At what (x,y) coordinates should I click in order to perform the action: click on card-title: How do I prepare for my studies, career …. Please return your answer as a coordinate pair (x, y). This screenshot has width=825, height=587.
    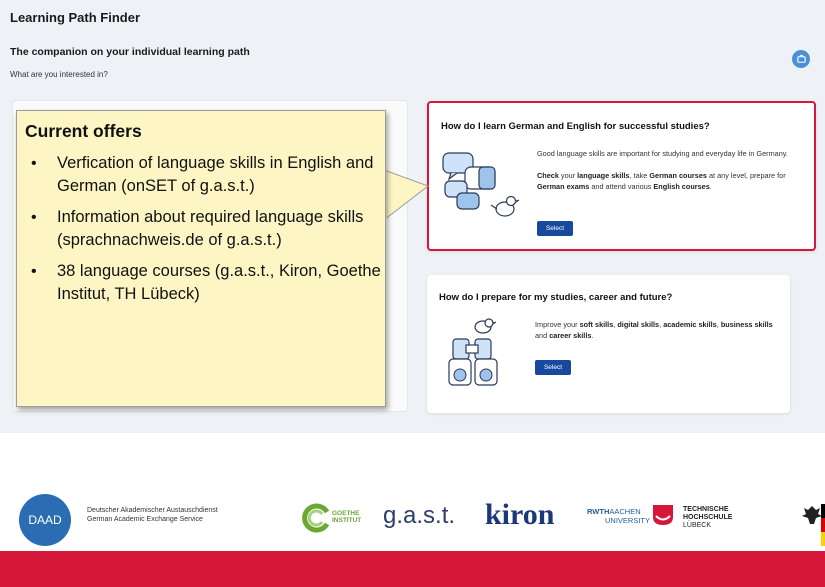
    Looking at the image, I should click on (556, 297).